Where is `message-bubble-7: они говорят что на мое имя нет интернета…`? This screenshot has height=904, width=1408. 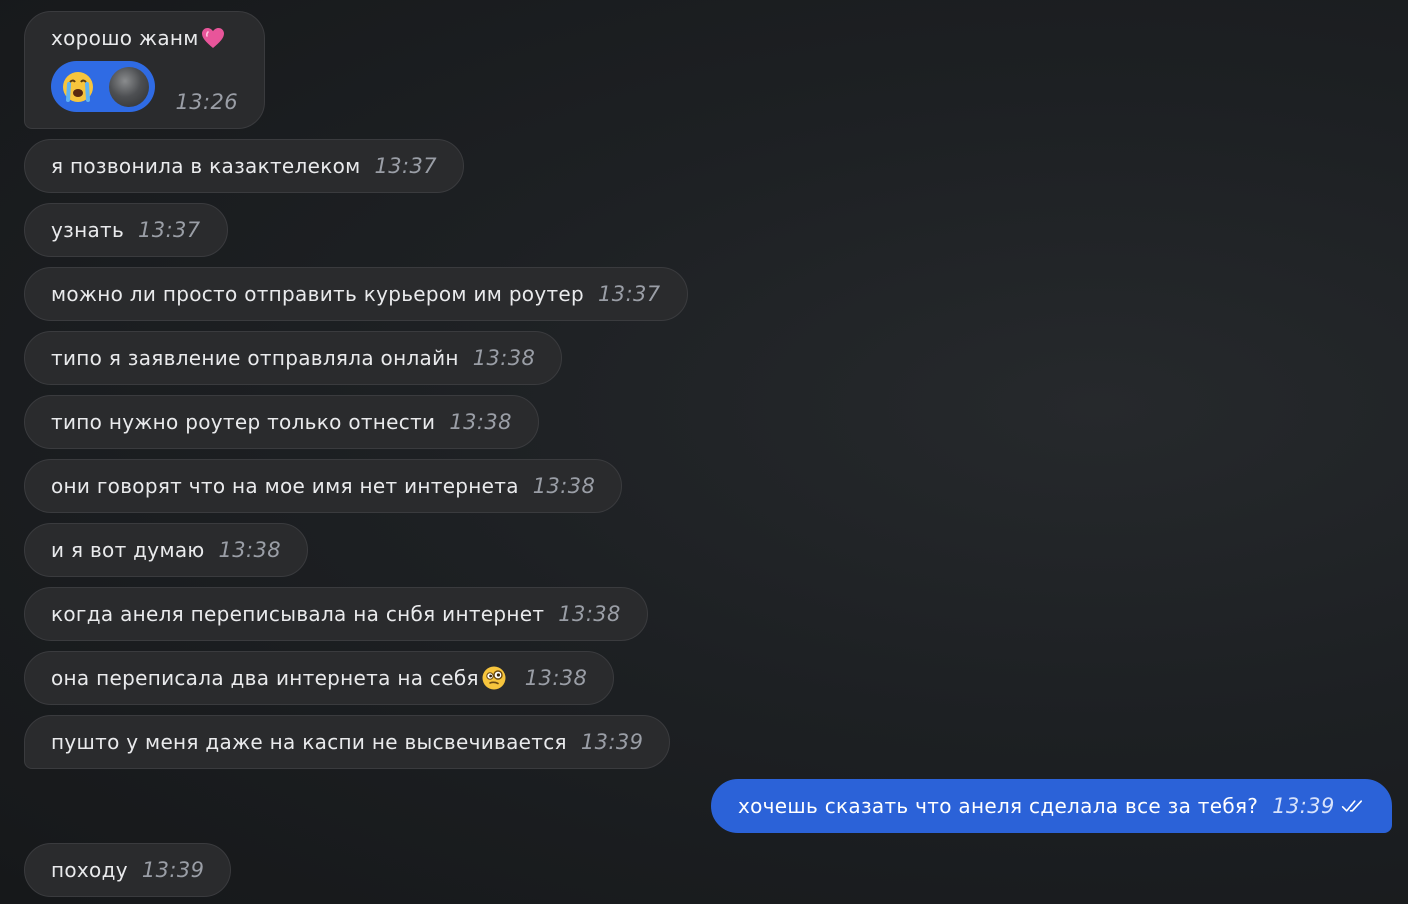 message-bubble-7: они говорят что на мое имя нет интернета… is located at coordinates (323, 486).